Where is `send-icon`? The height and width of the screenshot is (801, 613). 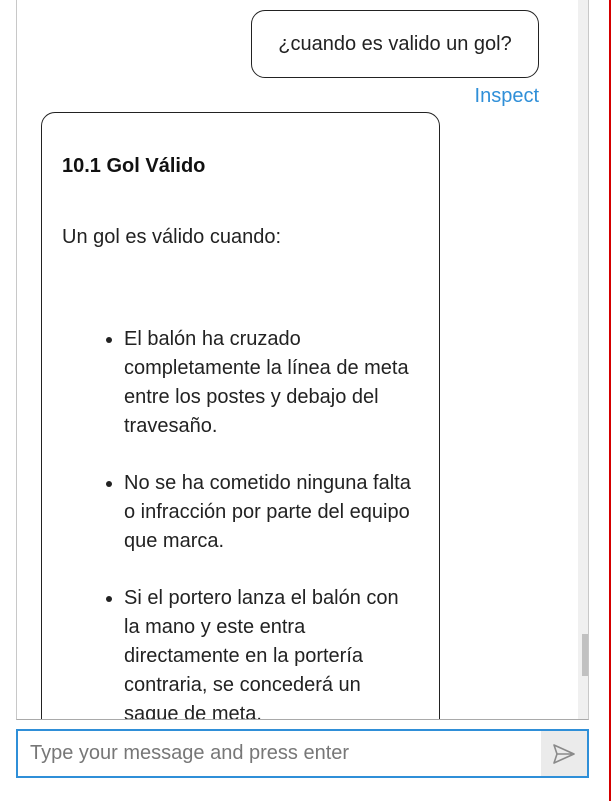 send-icon is located at coordinates (564, 753).